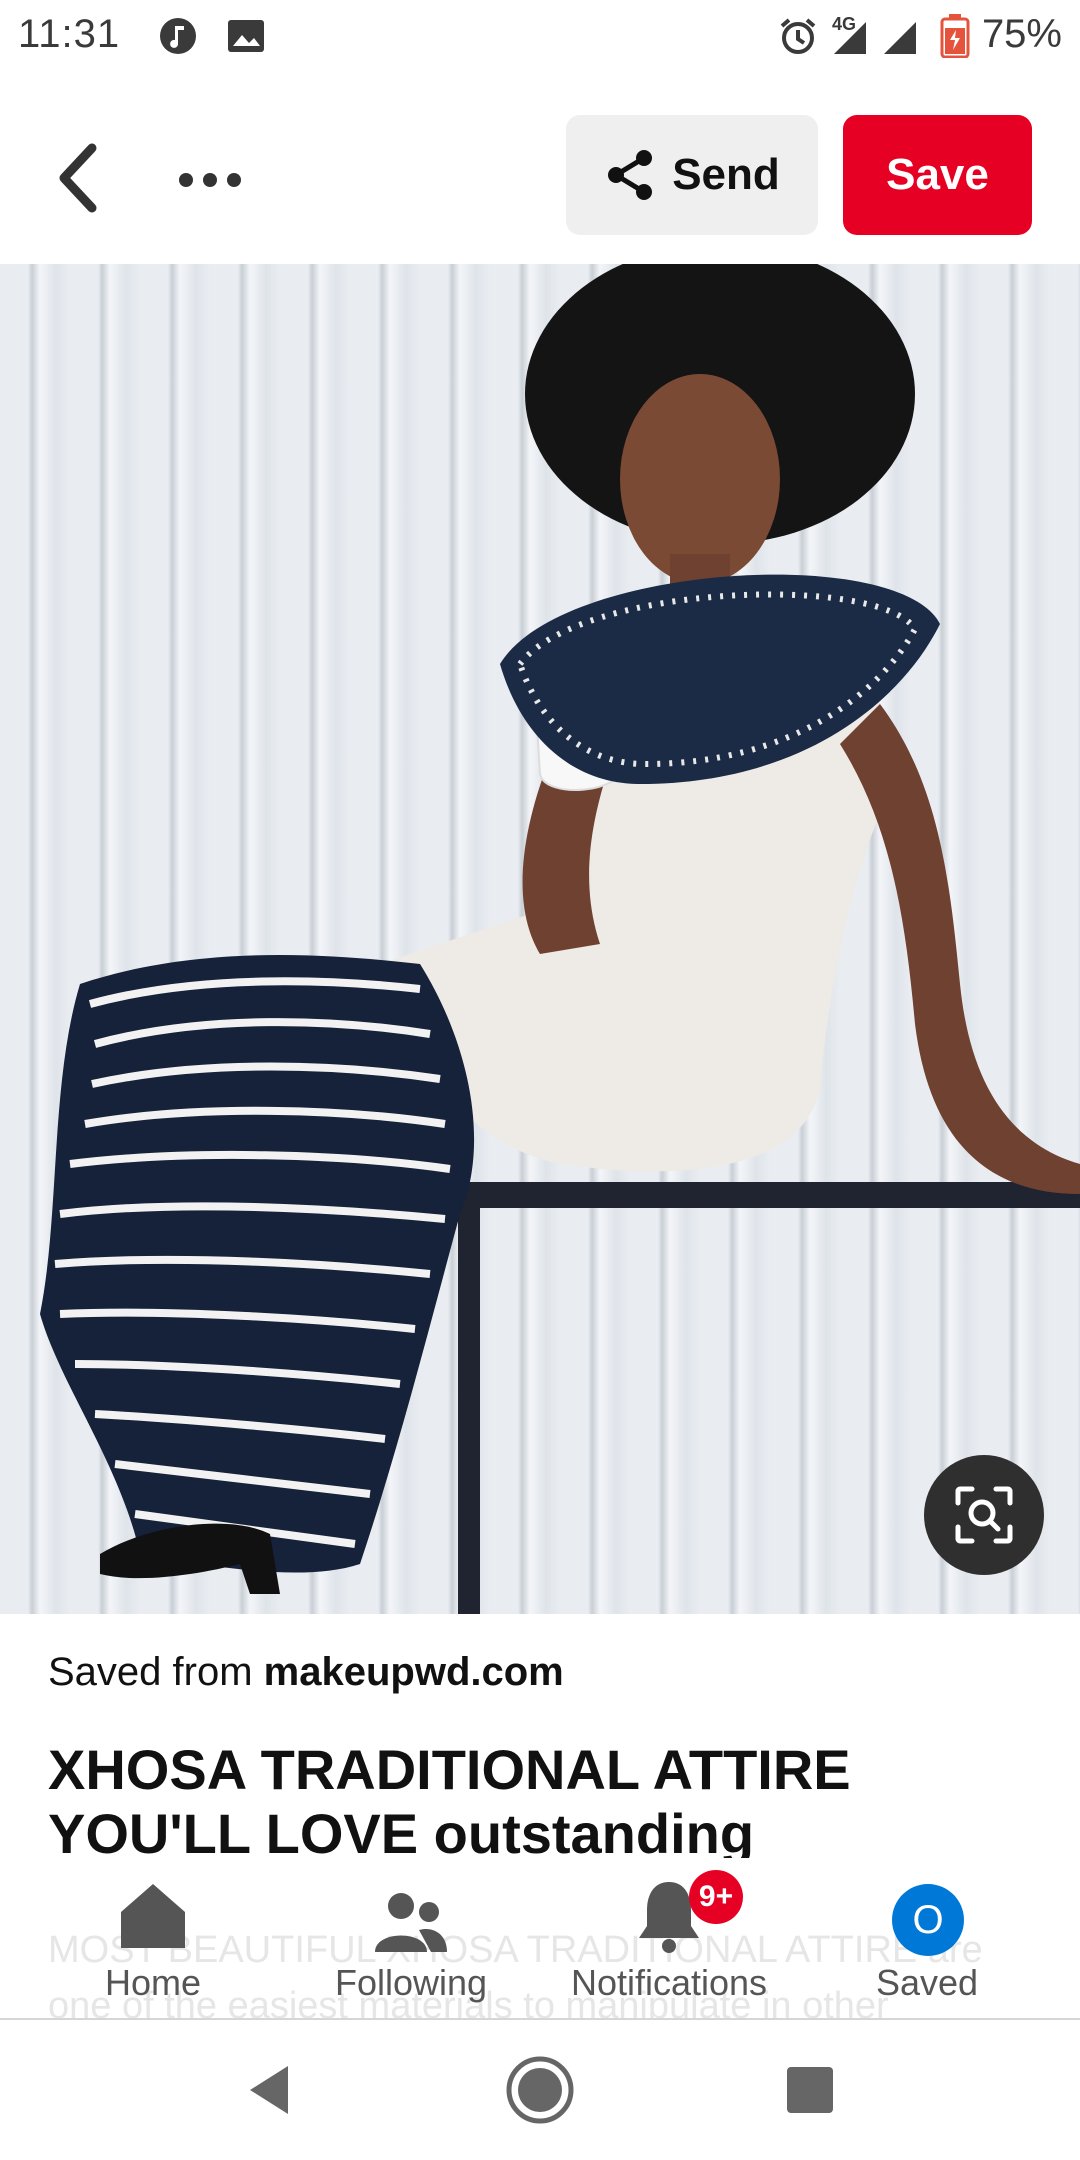 This screenshot has height=2160, width=1080. I want to click on music-app-icon, so click(178, 38).